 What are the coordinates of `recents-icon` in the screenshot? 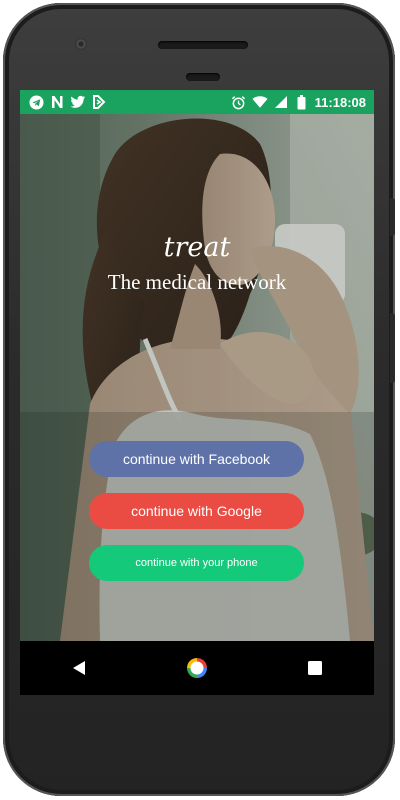 It's located at (315, 668).